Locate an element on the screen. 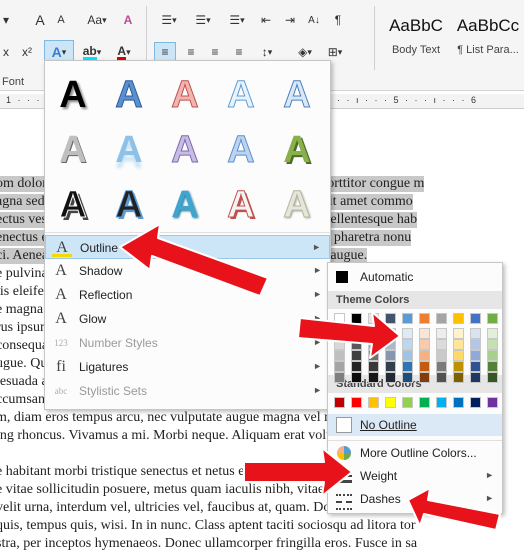 The width and height of the screenshot is (524, 560). numbering-icon: ☰ ▾ is located at coordinates (203, 20).